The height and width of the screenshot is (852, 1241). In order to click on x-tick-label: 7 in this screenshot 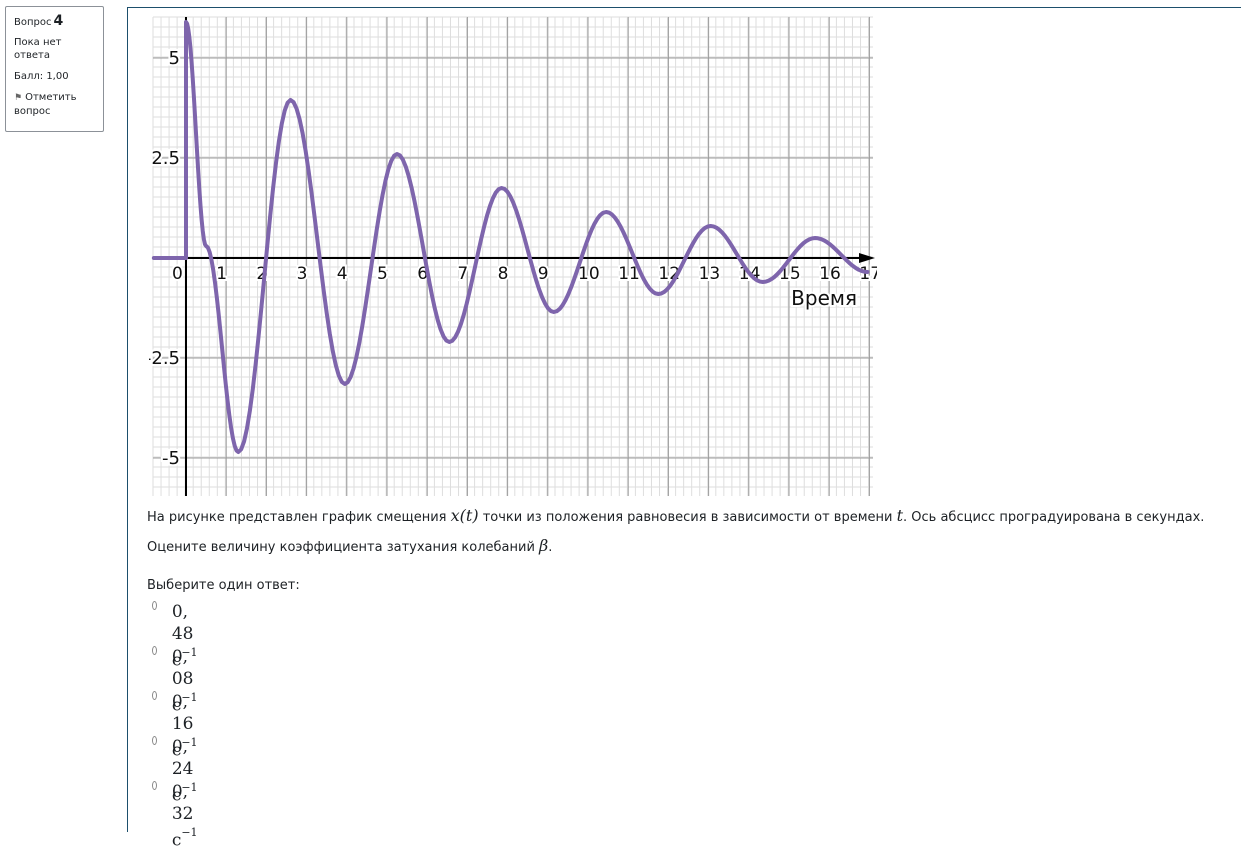, I will do `click(462, 274)`.